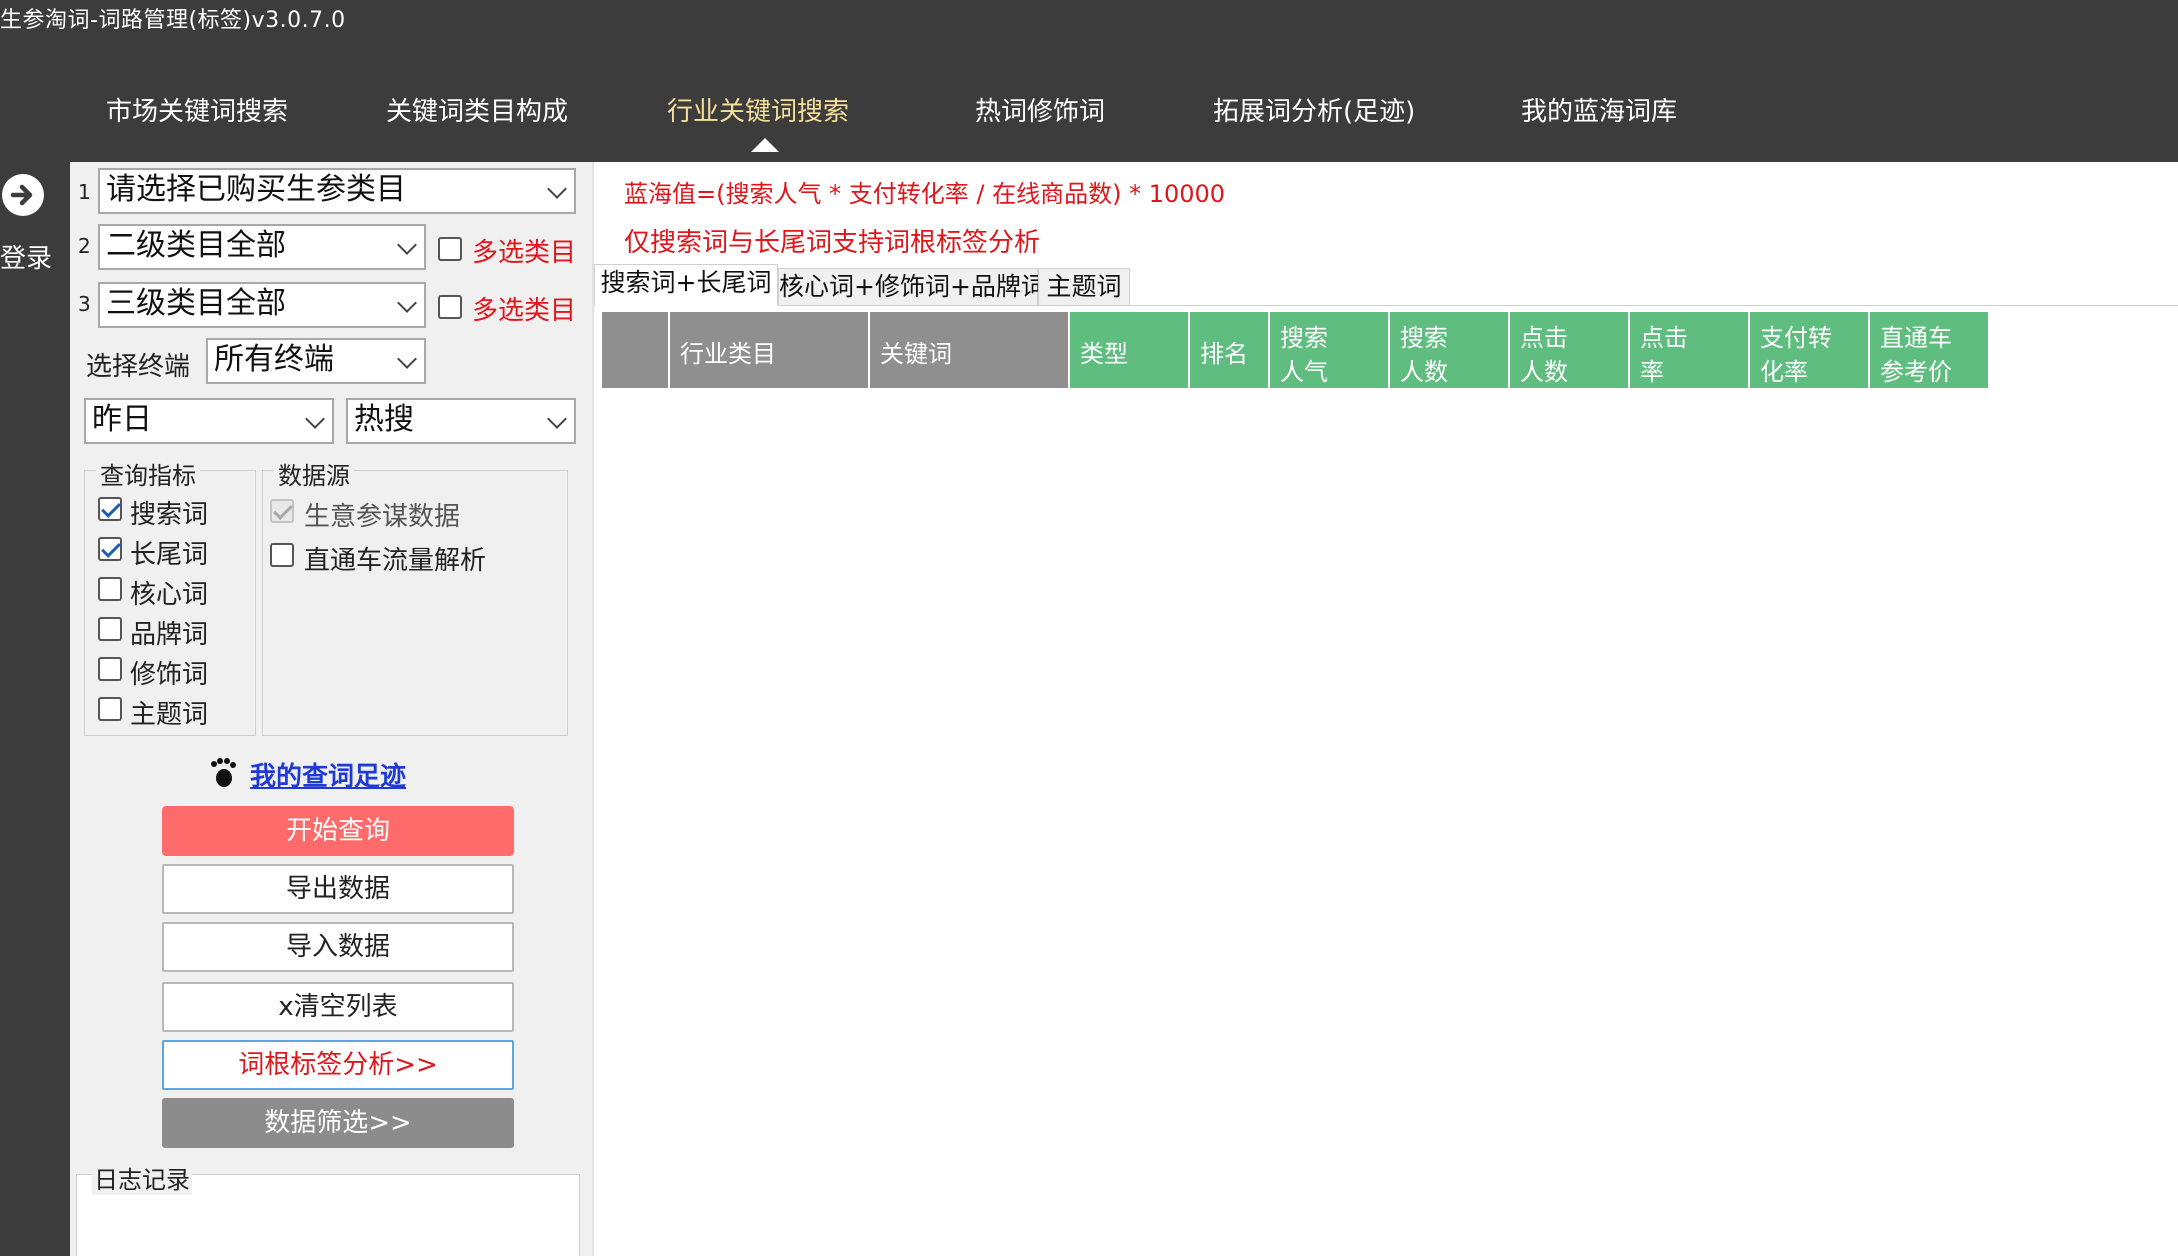  What do you see at coordinates (84, 304) in the screenshot?
I see `row-number-3: 3` at bounding box center [84, 304].